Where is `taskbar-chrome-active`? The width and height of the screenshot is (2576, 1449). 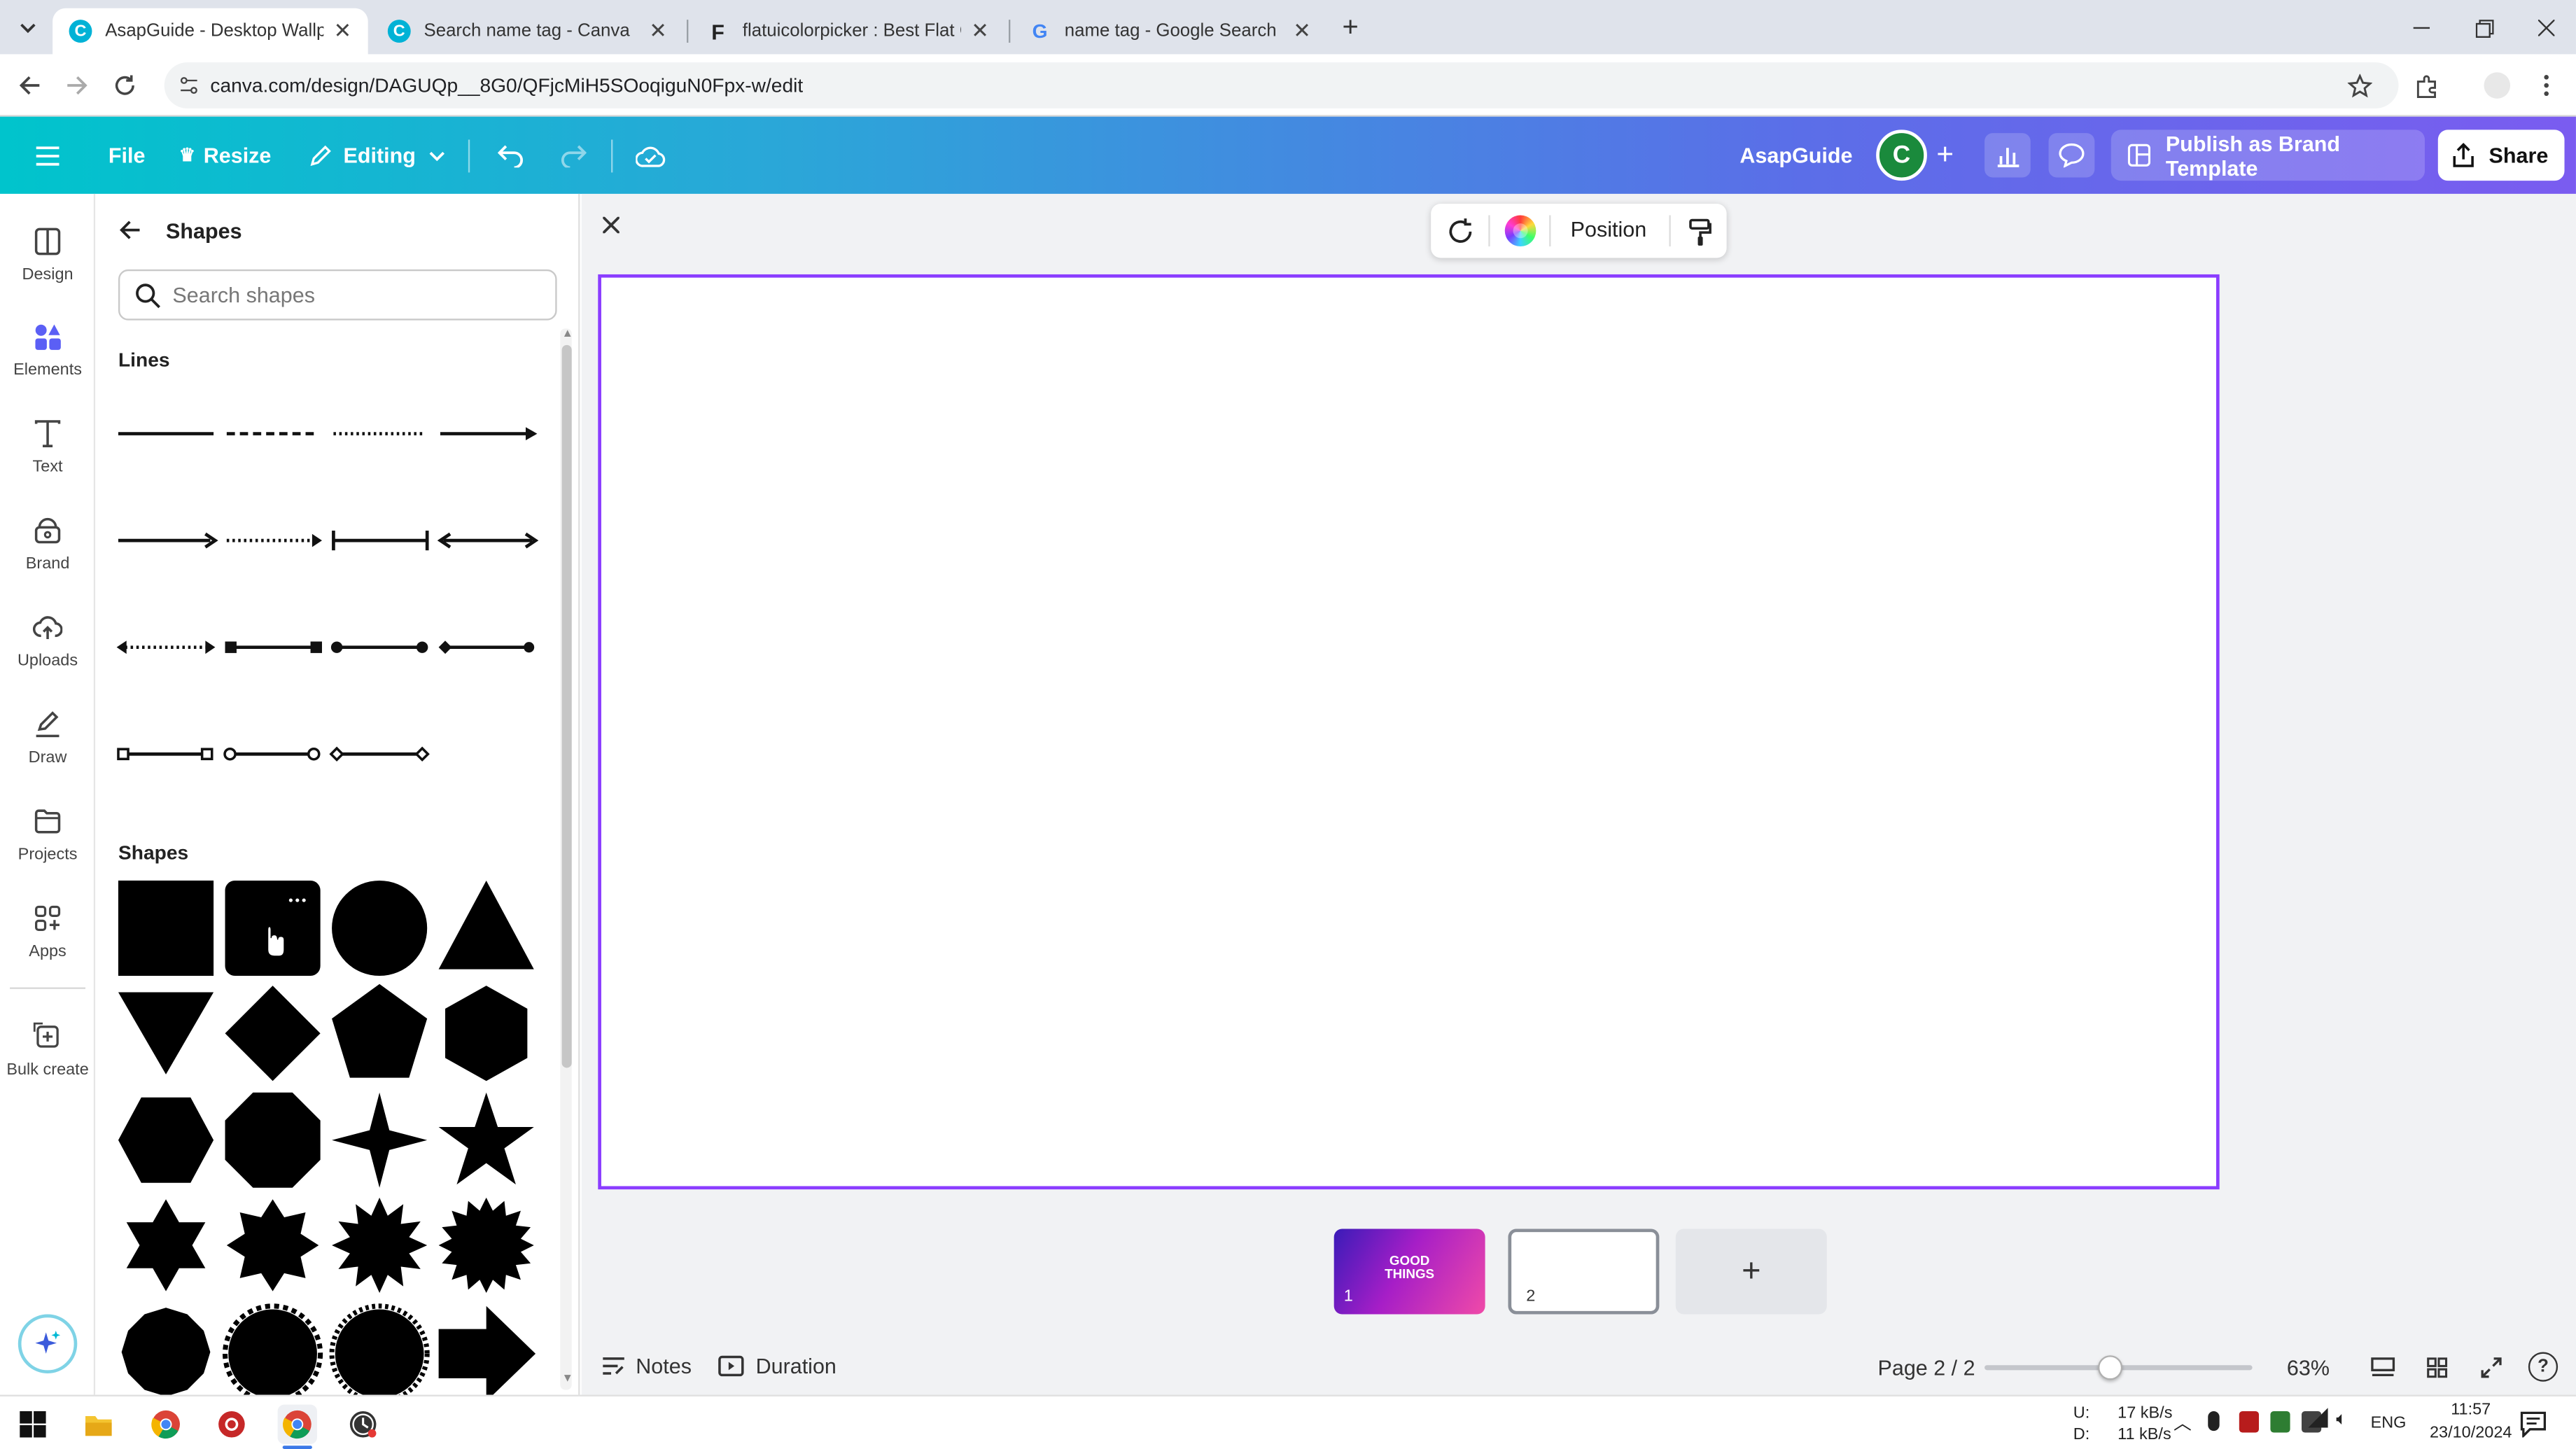
taskbar-chrome-active is located at coordinates (297, 1424).